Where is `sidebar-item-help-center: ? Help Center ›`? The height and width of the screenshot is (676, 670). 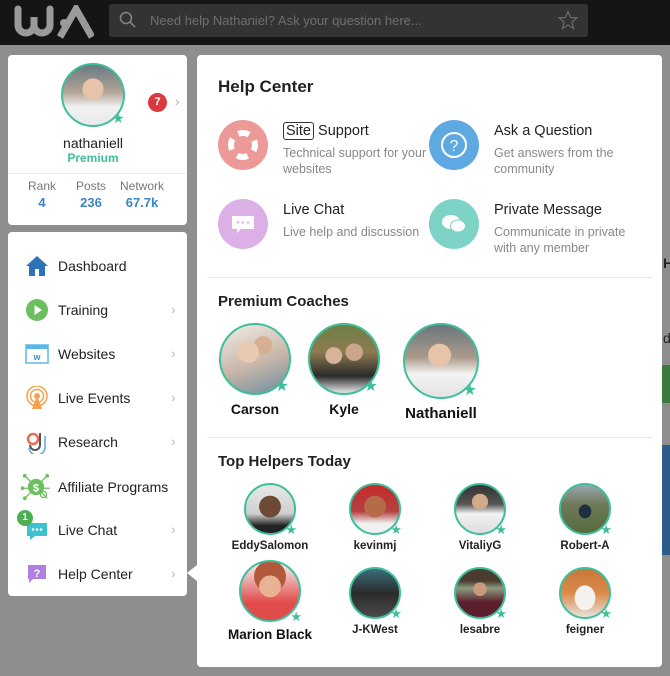 sidebar-item-help-center: ? Help Center › is located at coordinates (97, 574).